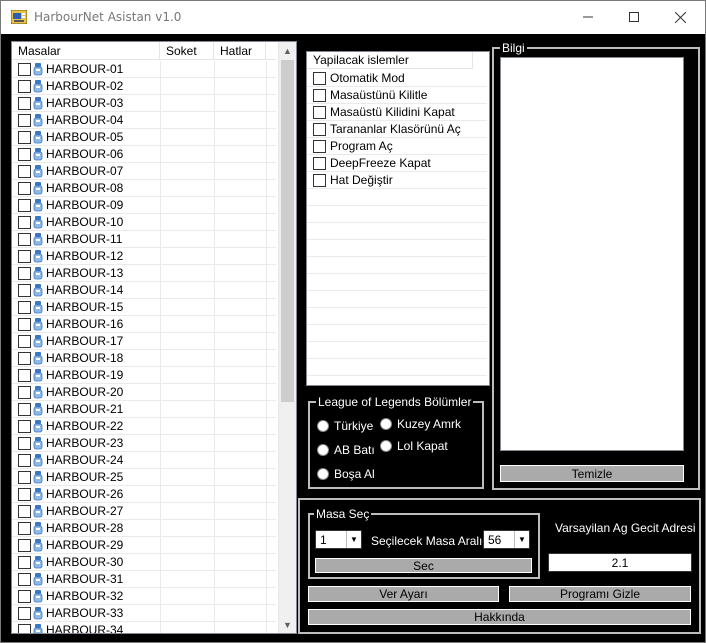 This screenshot has width=706, height=643. What do you see at coordinates (144, 627) in the screenshot?
I see `table-row: HARBOUR-34` at bounding box center [144, 627].